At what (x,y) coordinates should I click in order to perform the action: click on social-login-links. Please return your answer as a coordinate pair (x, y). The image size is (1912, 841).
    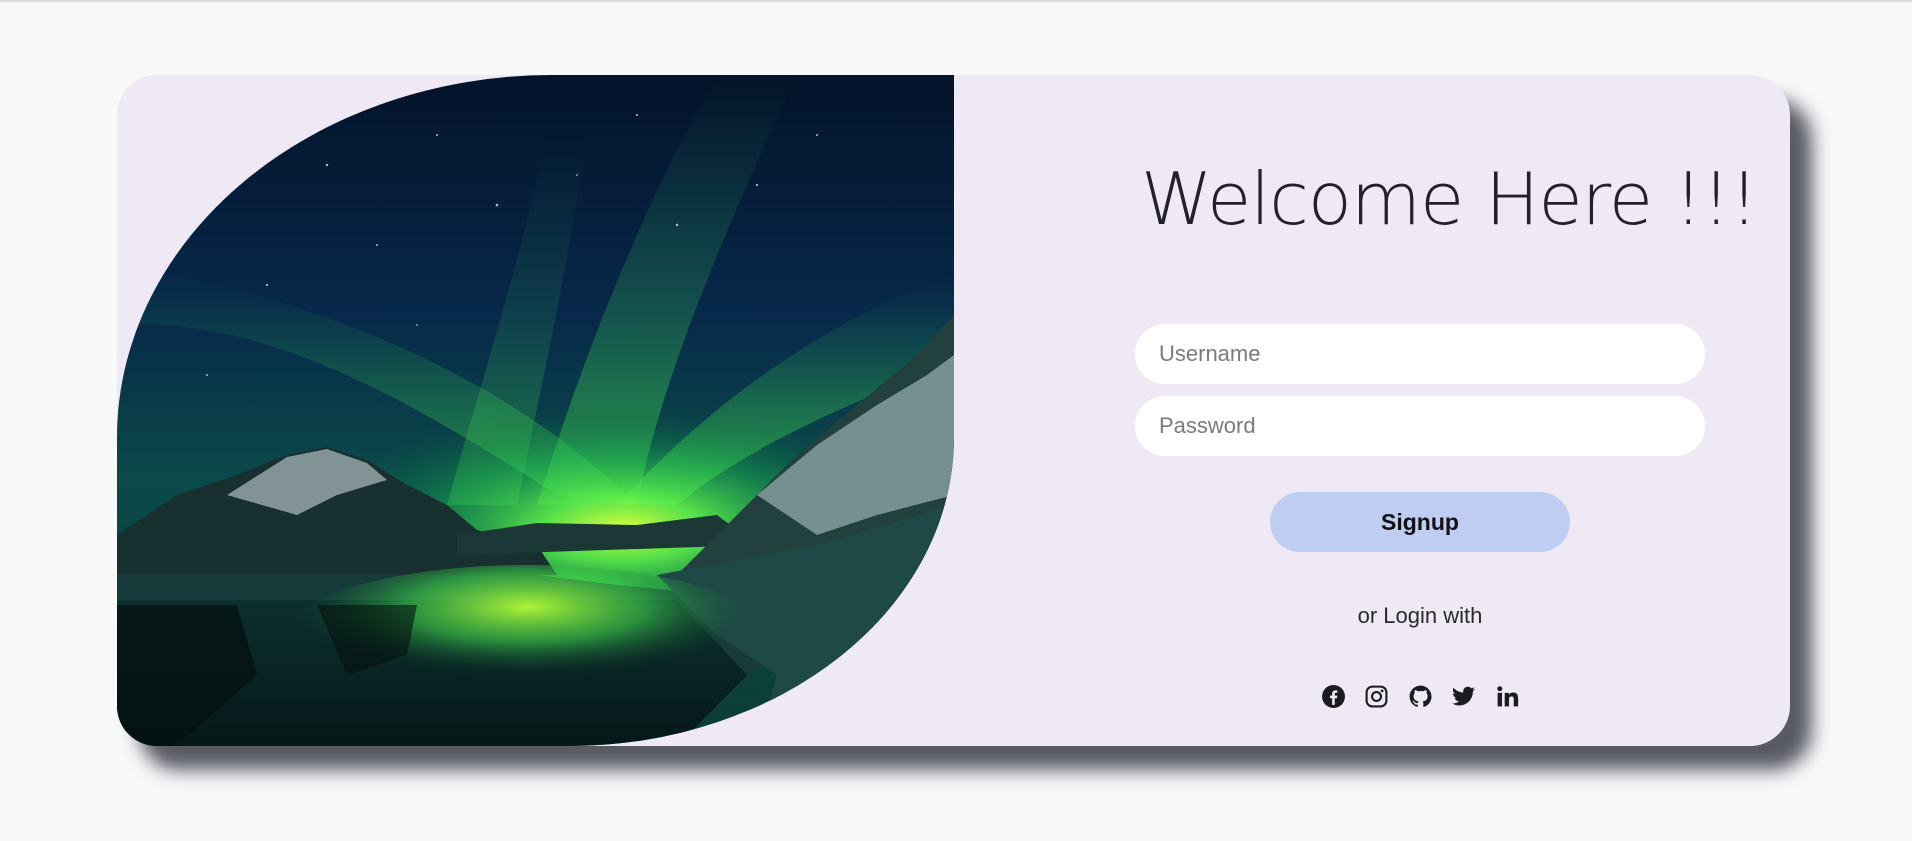
    Looking at the image, I should click on (1420, 696).